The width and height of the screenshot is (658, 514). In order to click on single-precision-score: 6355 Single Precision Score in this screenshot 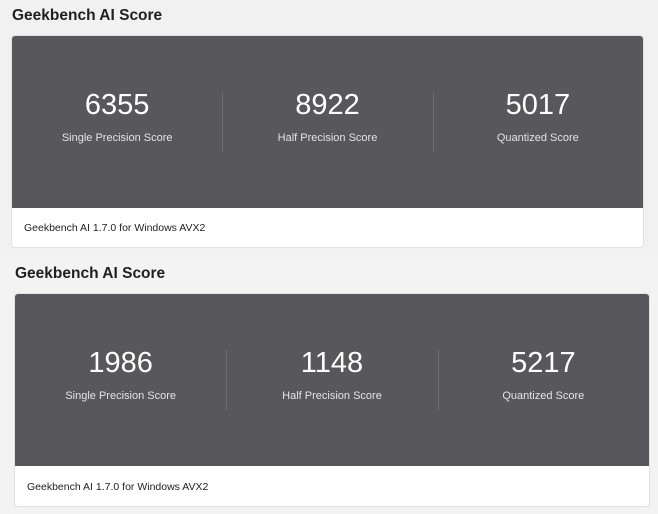, I will do `click(117, 122)`.